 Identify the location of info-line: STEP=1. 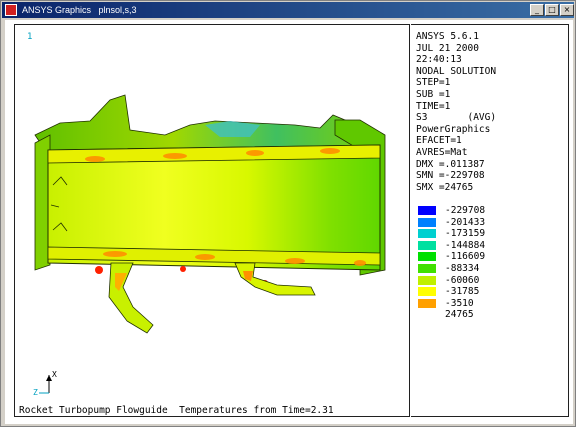
(433, 83).